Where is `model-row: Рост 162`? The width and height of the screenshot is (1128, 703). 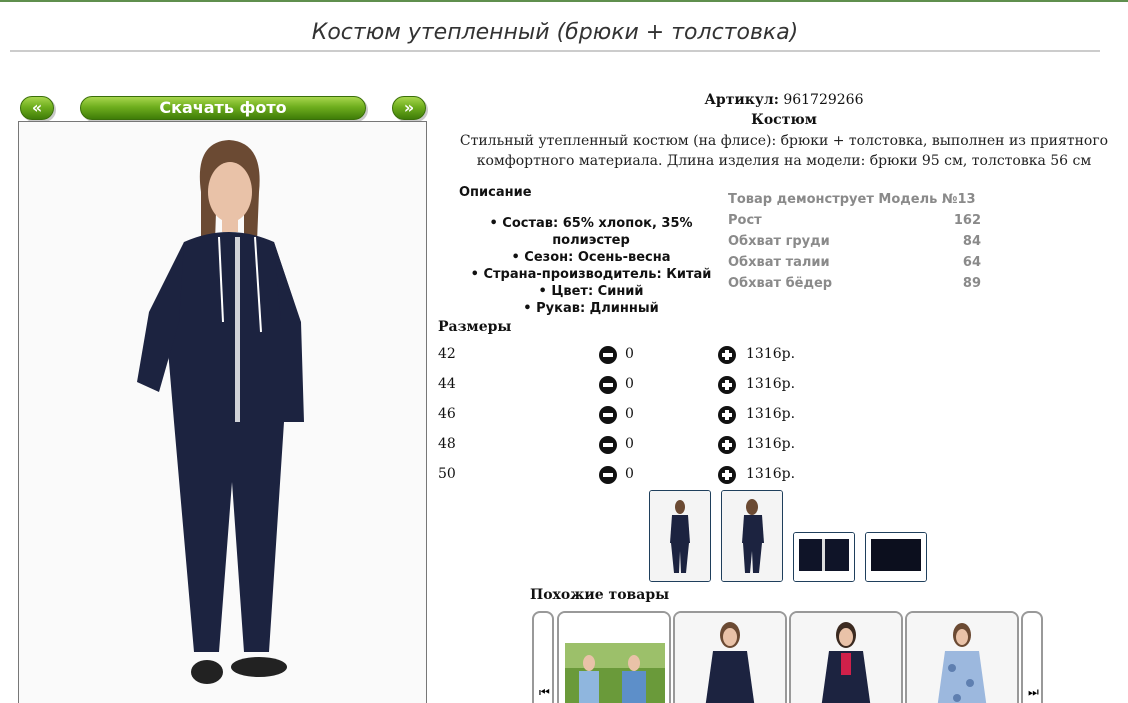 model-row: Рост 162 is located at coordinates (854, 223).